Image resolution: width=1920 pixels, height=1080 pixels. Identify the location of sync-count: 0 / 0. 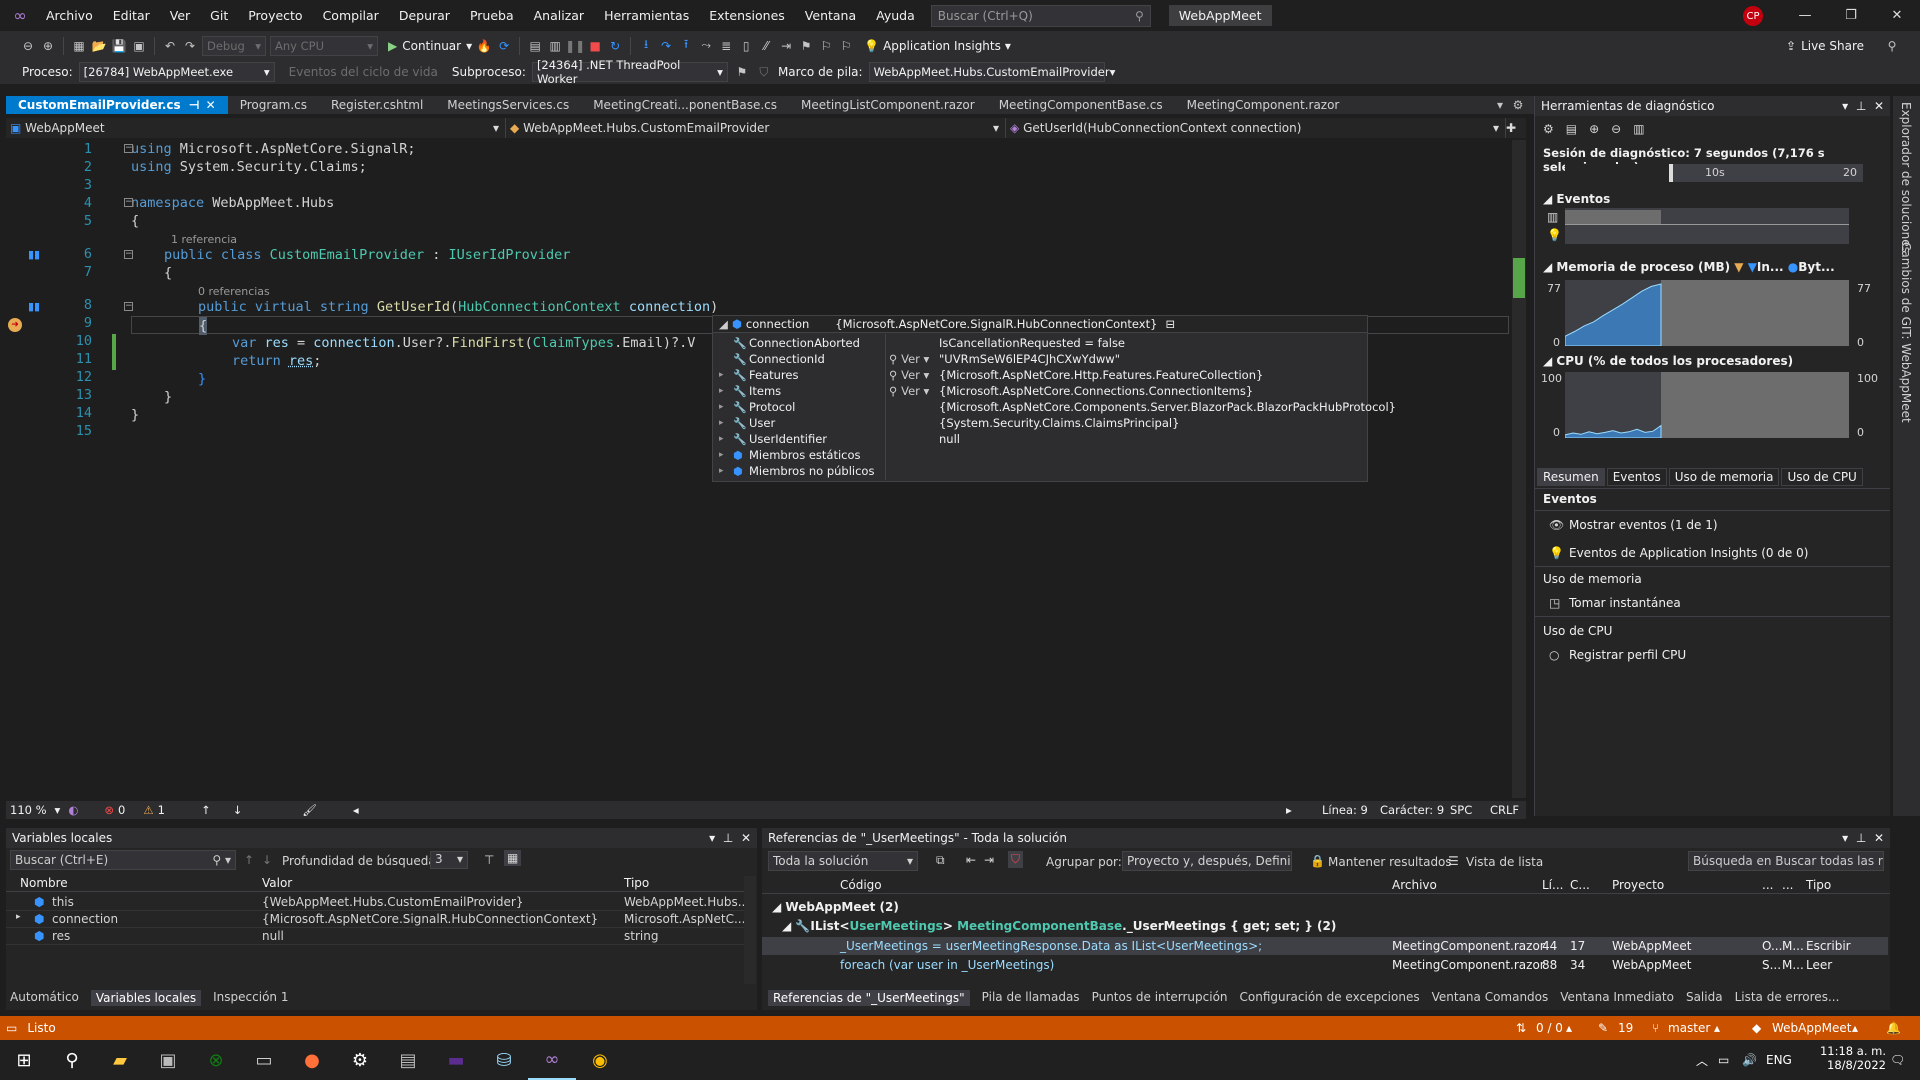
(1549, 1028).